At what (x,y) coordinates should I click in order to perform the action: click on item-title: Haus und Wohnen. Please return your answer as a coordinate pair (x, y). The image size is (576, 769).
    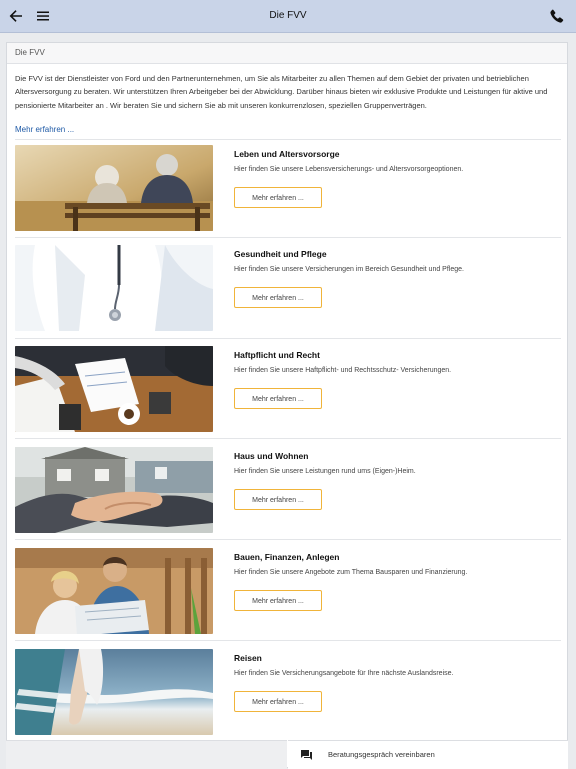
    Looking at the image, I should click on (271, 456).